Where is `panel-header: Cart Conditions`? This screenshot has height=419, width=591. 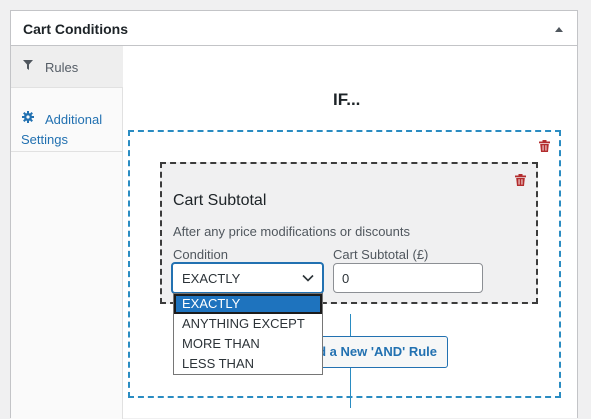 panel-header: Cart Conditions is located at coordinates (294, 28).